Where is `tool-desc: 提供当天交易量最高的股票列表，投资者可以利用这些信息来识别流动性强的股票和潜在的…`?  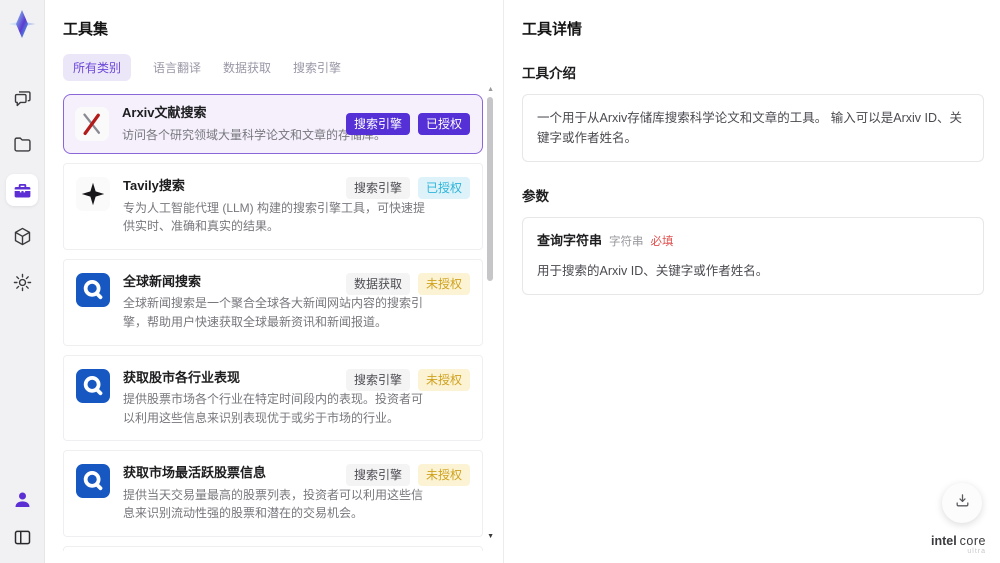 tool-desc: 提供当天交易量最高的股票列表，投资者可以利用这些信息来识别流动性强的股票和潜在的… is located at coordinates (273, 504).